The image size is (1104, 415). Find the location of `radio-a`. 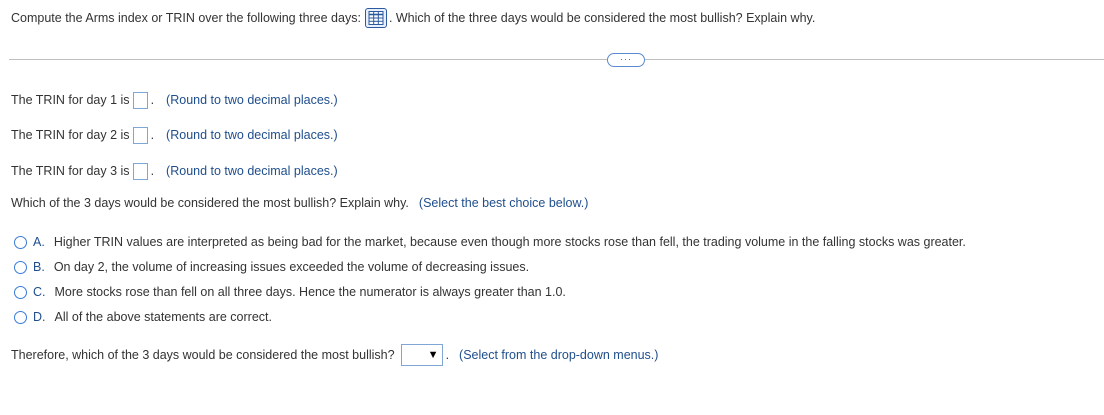

radio-a is located at coordinates (20, 242).